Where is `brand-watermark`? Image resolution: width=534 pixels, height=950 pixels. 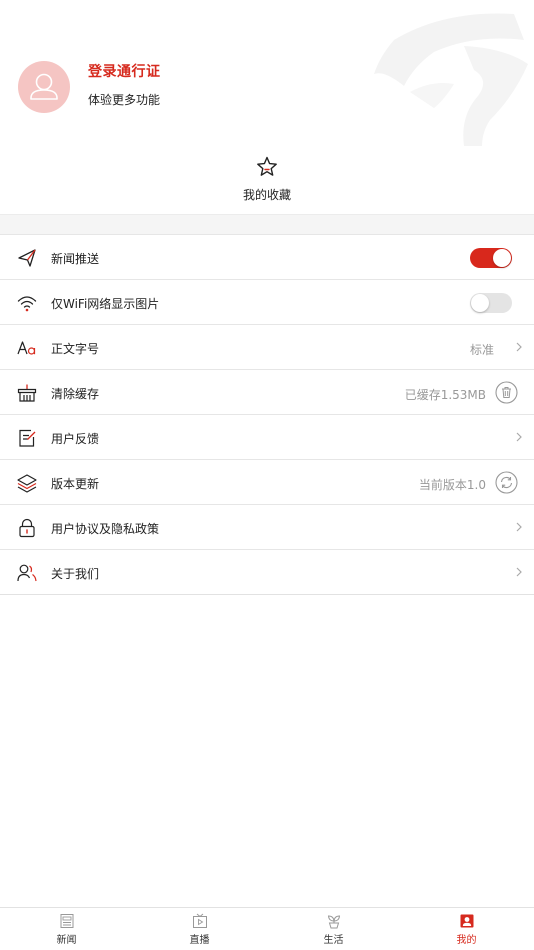
brand-watermark is located at coordinates (451, 79).